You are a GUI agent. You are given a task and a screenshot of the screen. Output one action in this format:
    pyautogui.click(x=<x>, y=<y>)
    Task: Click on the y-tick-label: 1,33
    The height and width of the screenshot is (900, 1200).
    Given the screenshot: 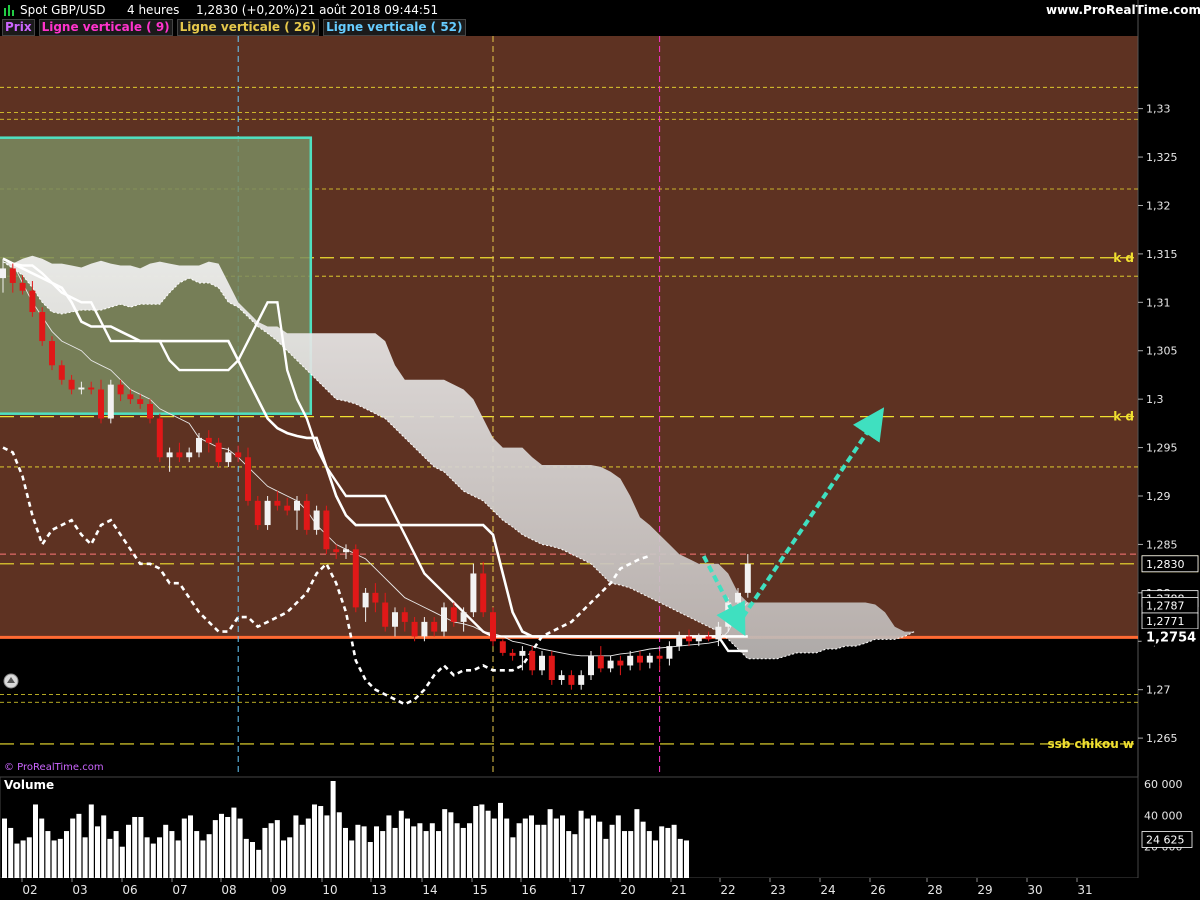 What is the action you would take?
    pyautogui.click(x=1158, y=109)
    